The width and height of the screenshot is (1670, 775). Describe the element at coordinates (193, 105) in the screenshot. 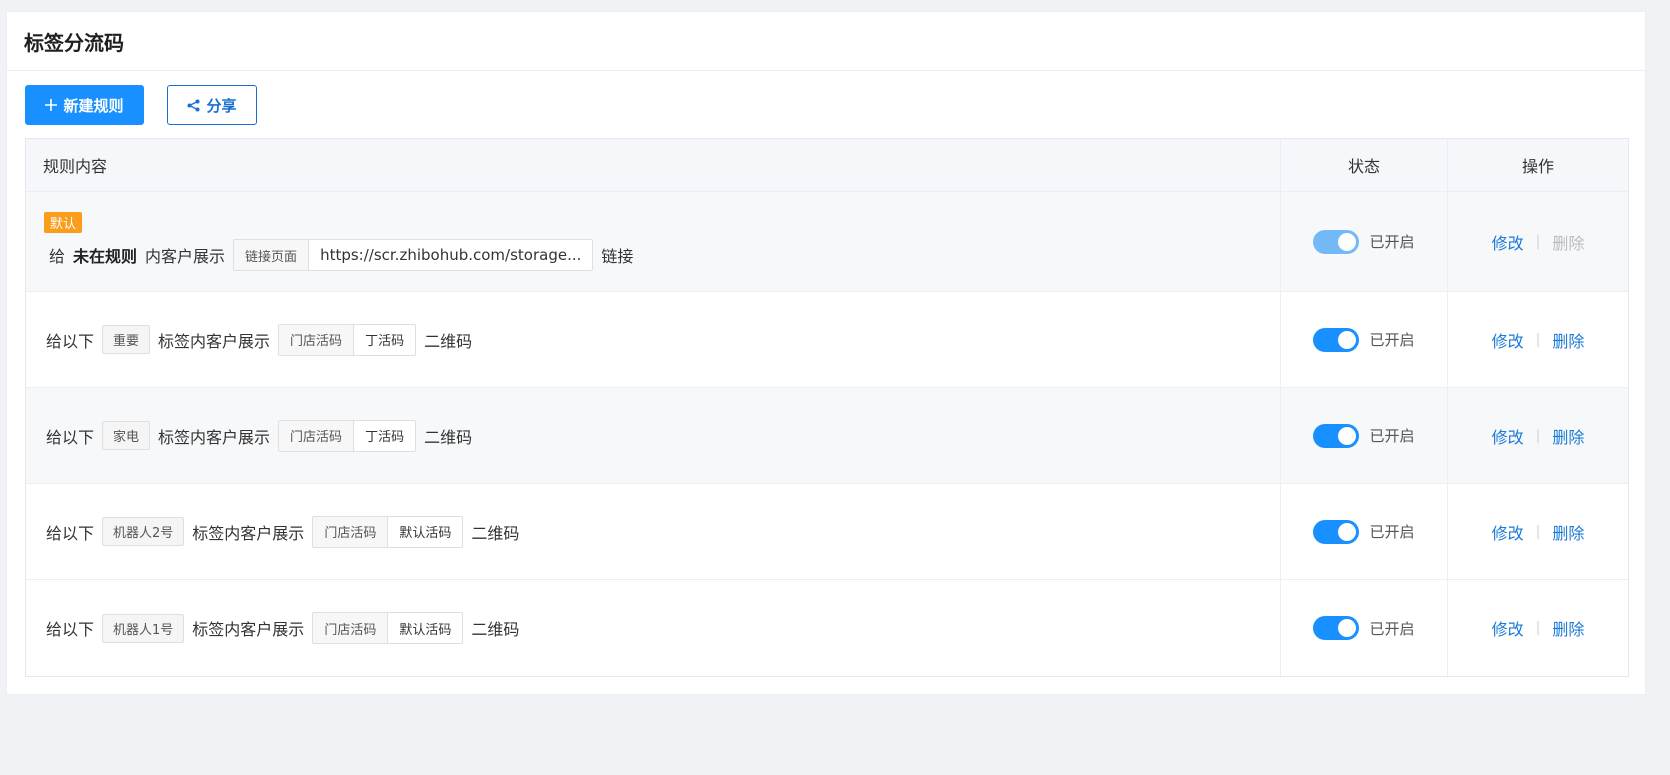

I see `share-icon` at that location.